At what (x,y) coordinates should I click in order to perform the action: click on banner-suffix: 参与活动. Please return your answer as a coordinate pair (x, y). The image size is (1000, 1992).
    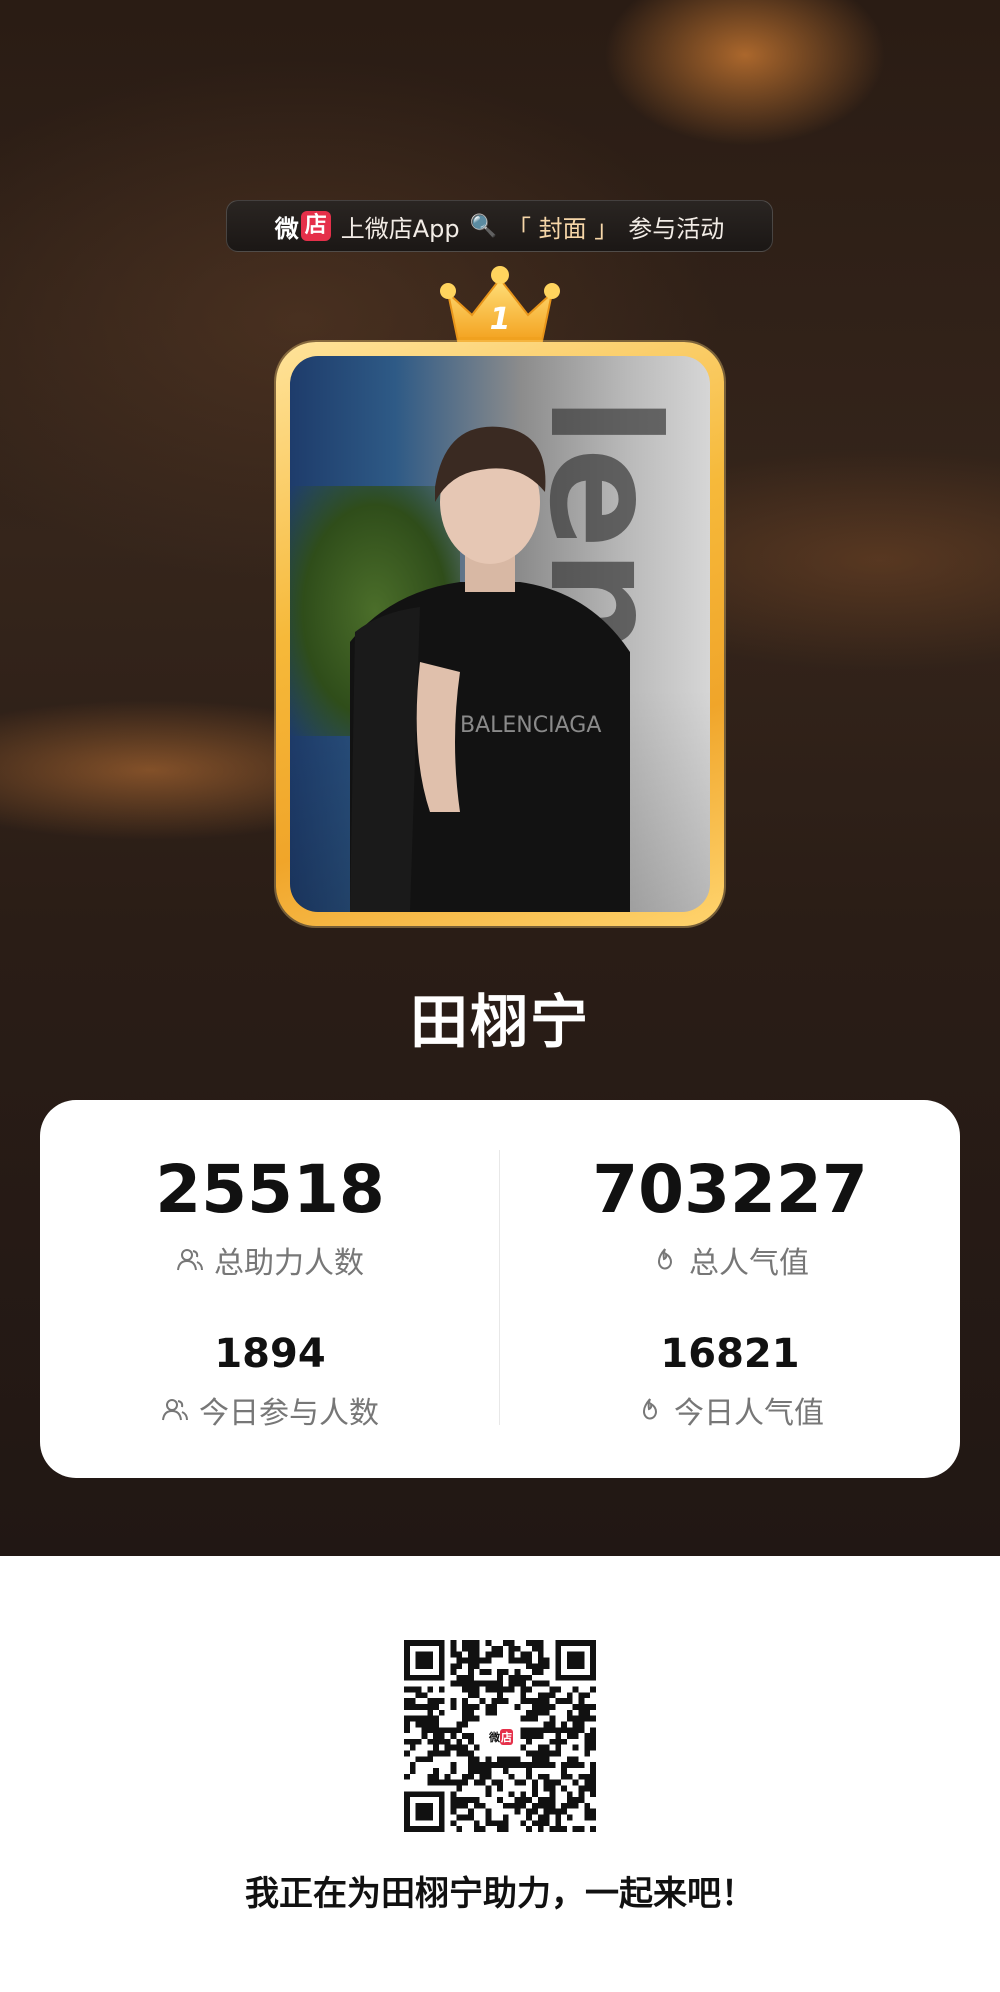
    Looking at the image, I should click on (676, 228).